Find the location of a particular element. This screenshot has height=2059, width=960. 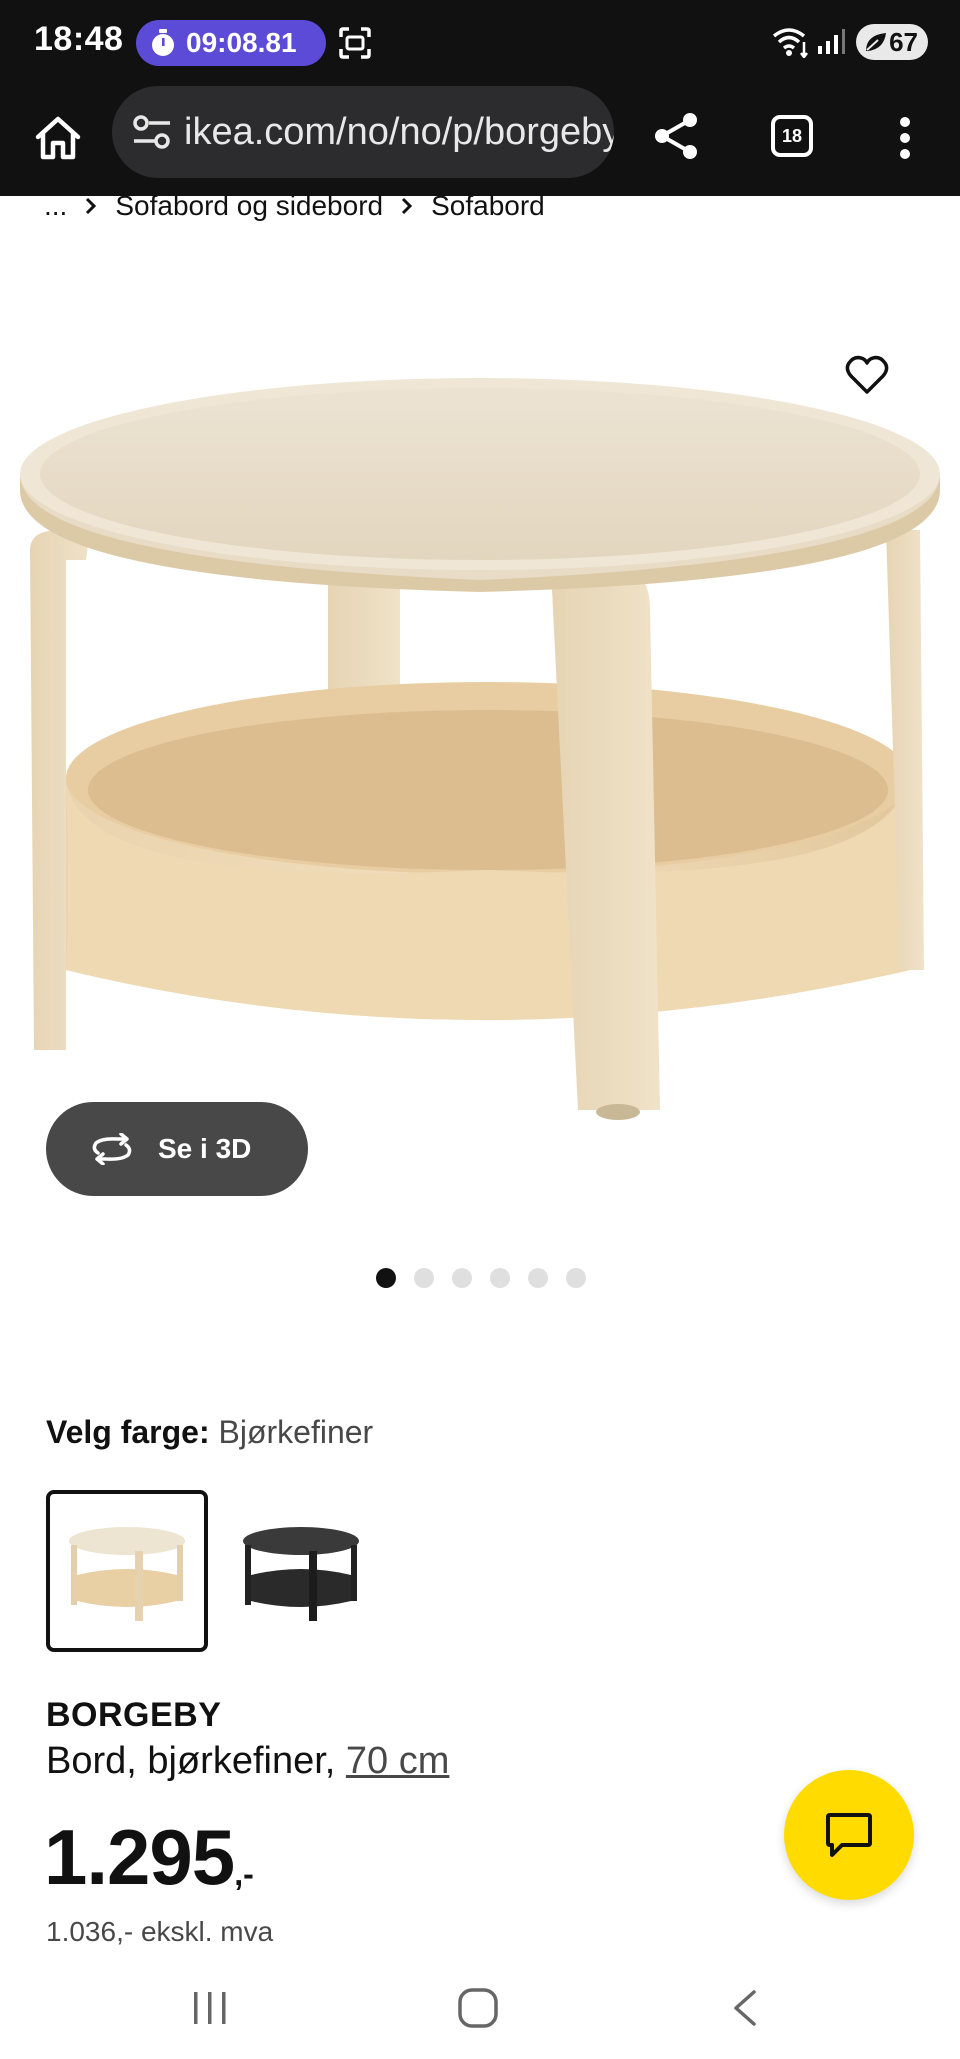

chat-button is located at coordinates (849, 1835).